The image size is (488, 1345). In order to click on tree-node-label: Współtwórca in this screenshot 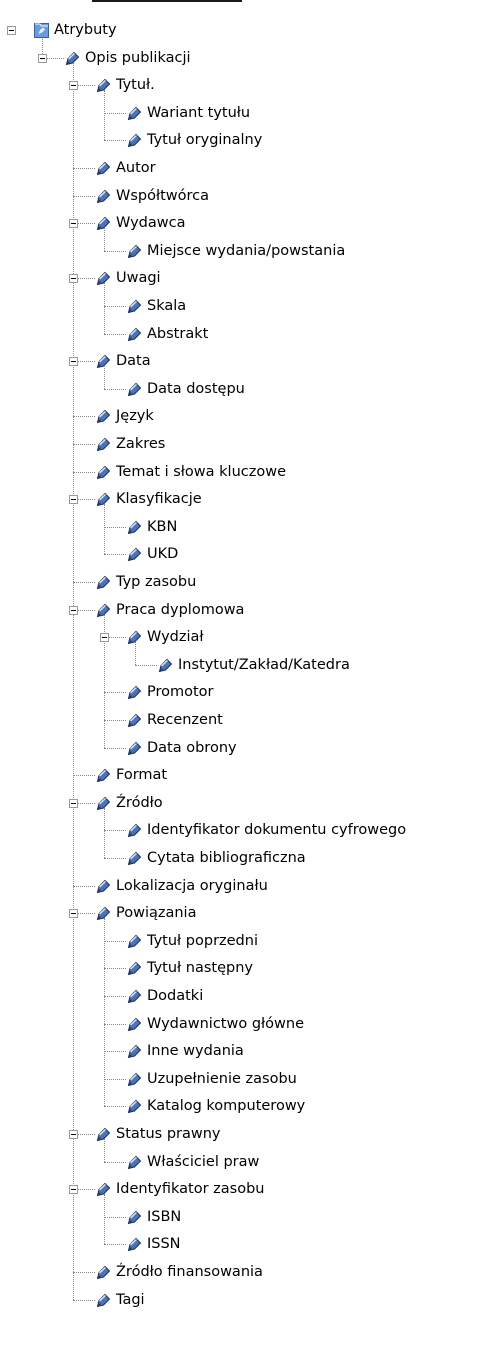, I will do `click(162, 196)`.